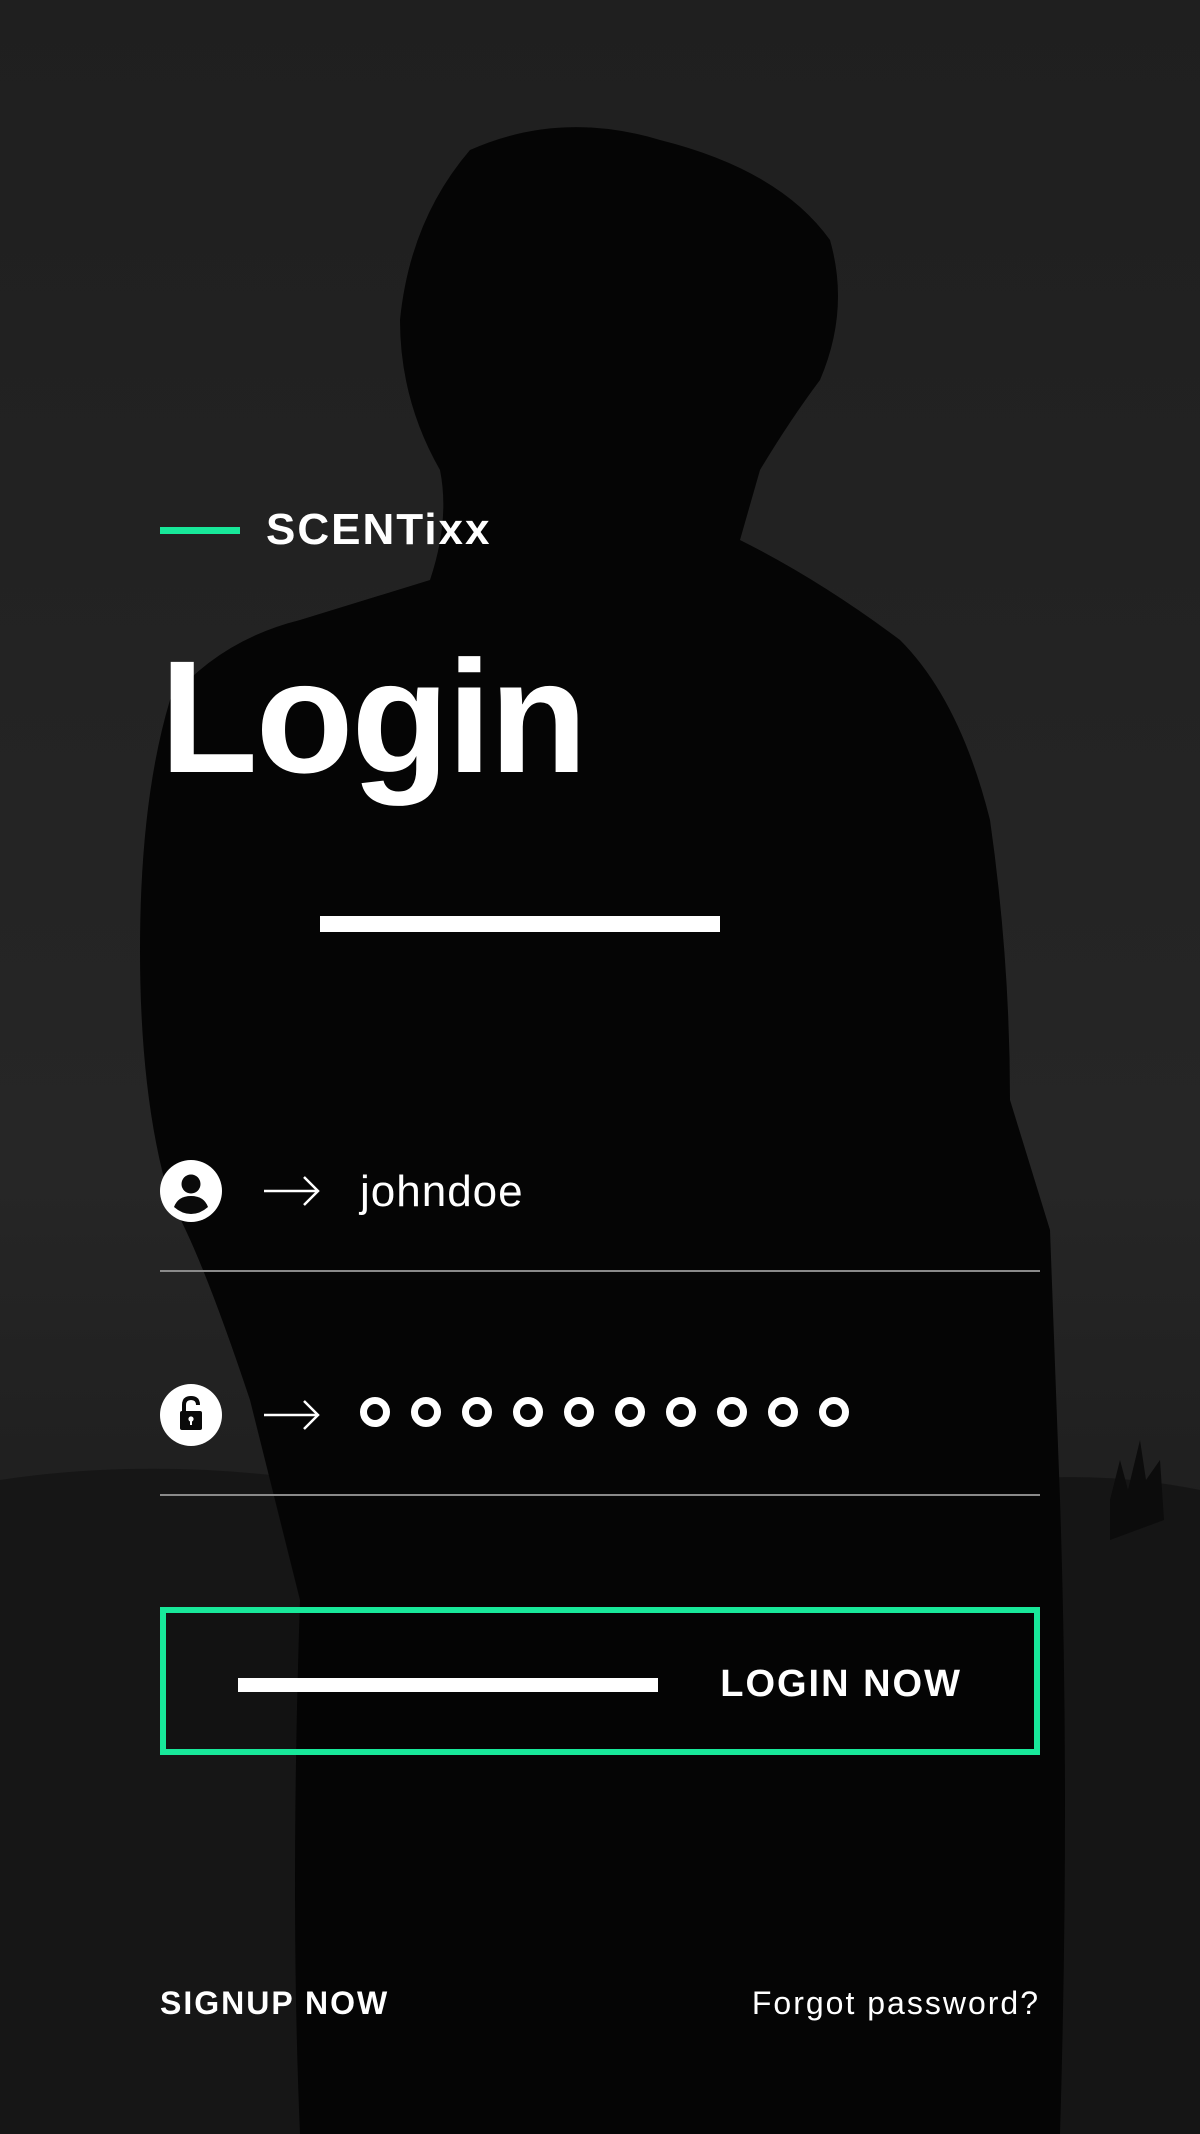 The height and width of the screenshot is (2134, 1200). Describe the element at coordinates (379, 529) in the screenshot. I see `brand-name: SCENTixx` at that location.